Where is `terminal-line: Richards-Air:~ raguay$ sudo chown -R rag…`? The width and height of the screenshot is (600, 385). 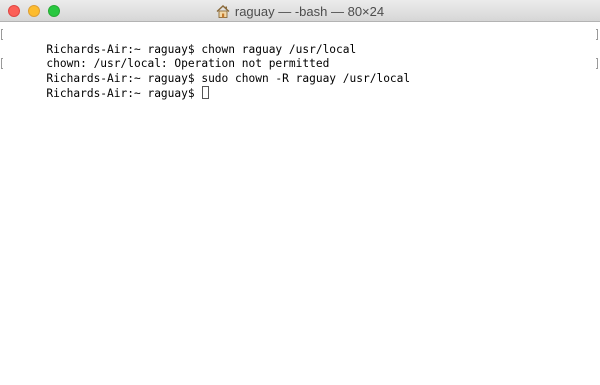
terminal-line: Richards-Air:~ raguay$ sudo chown -R rag… is located at coordinates (300, 71).